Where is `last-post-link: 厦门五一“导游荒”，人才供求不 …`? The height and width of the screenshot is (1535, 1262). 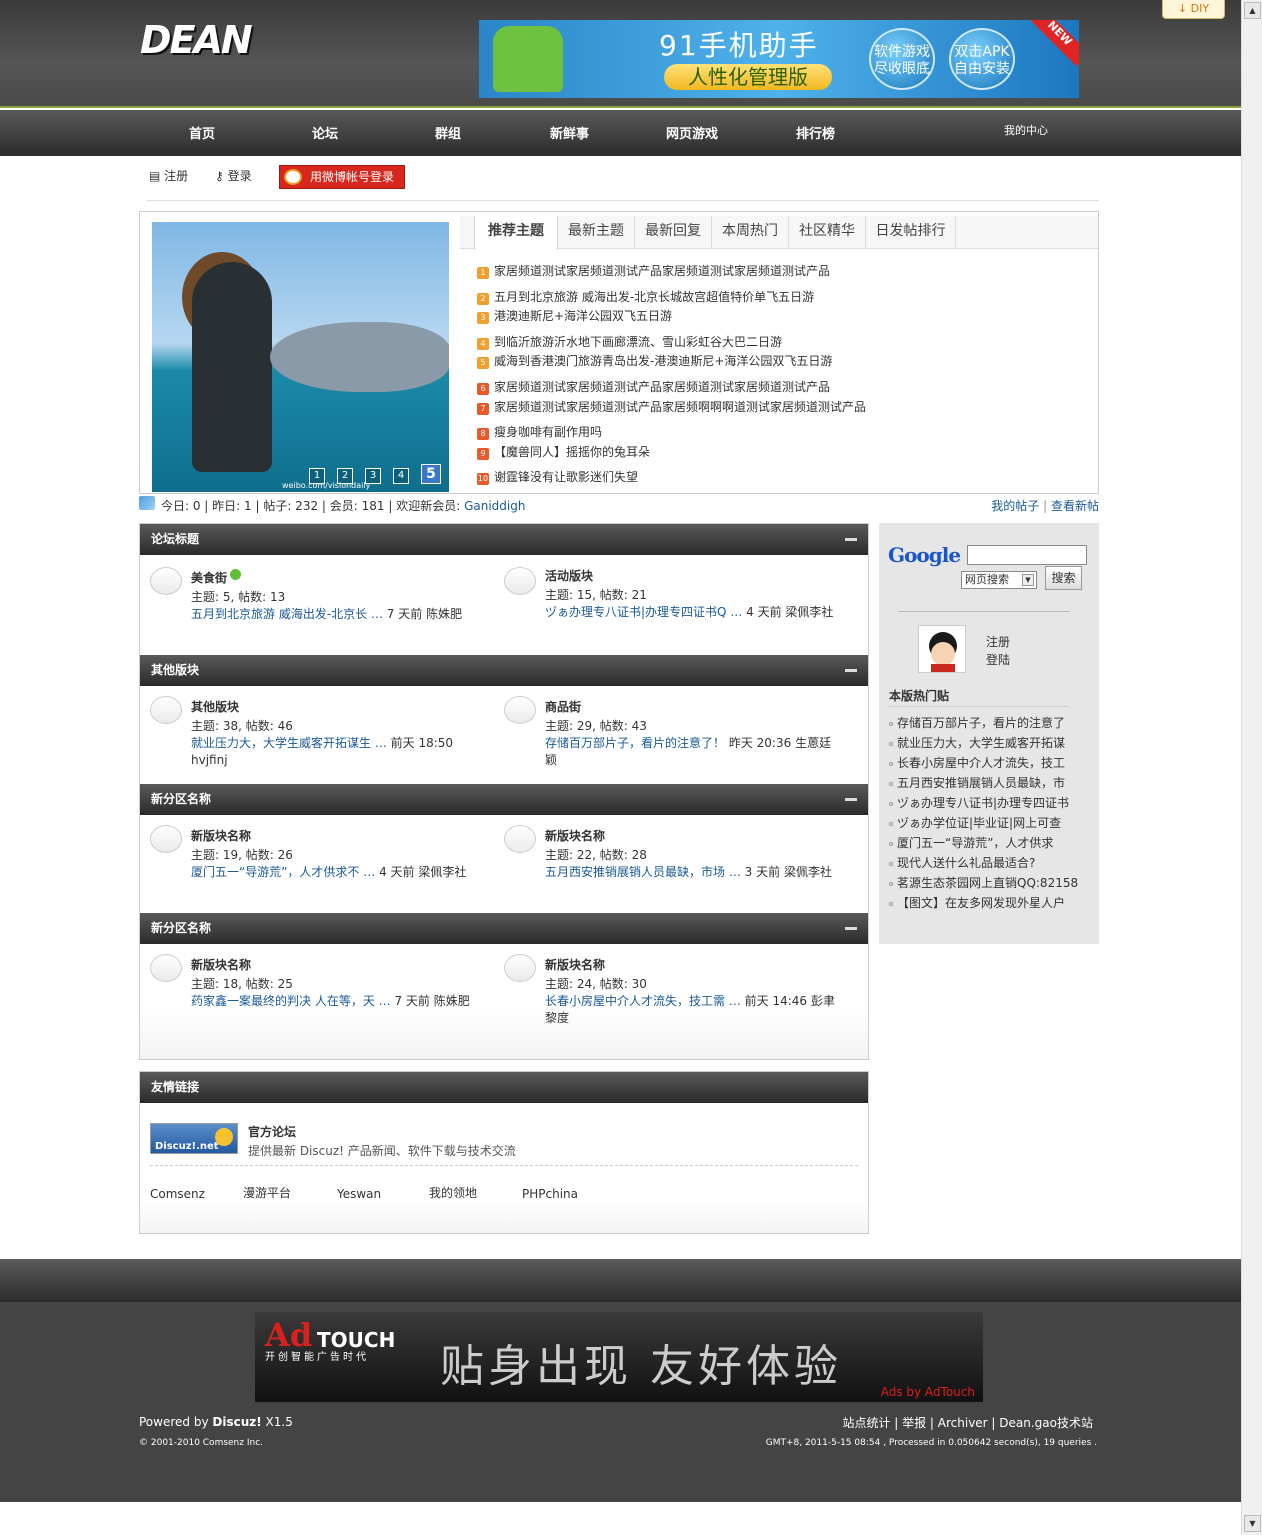
last-post-link: 厦门五一“导游荒”，人才供求不 … is located at coordinates (283, 872).